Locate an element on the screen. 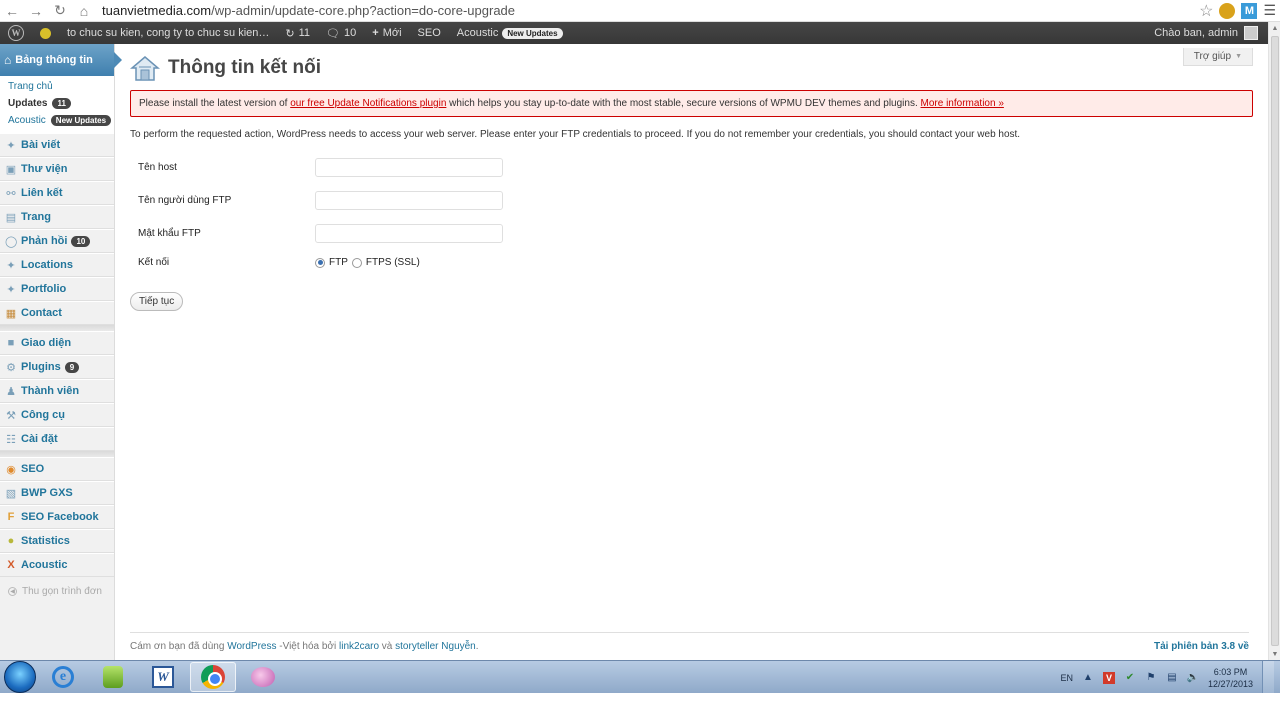  sidebar-item-locations: ✦ Locations is located at coordinates (57, 265).